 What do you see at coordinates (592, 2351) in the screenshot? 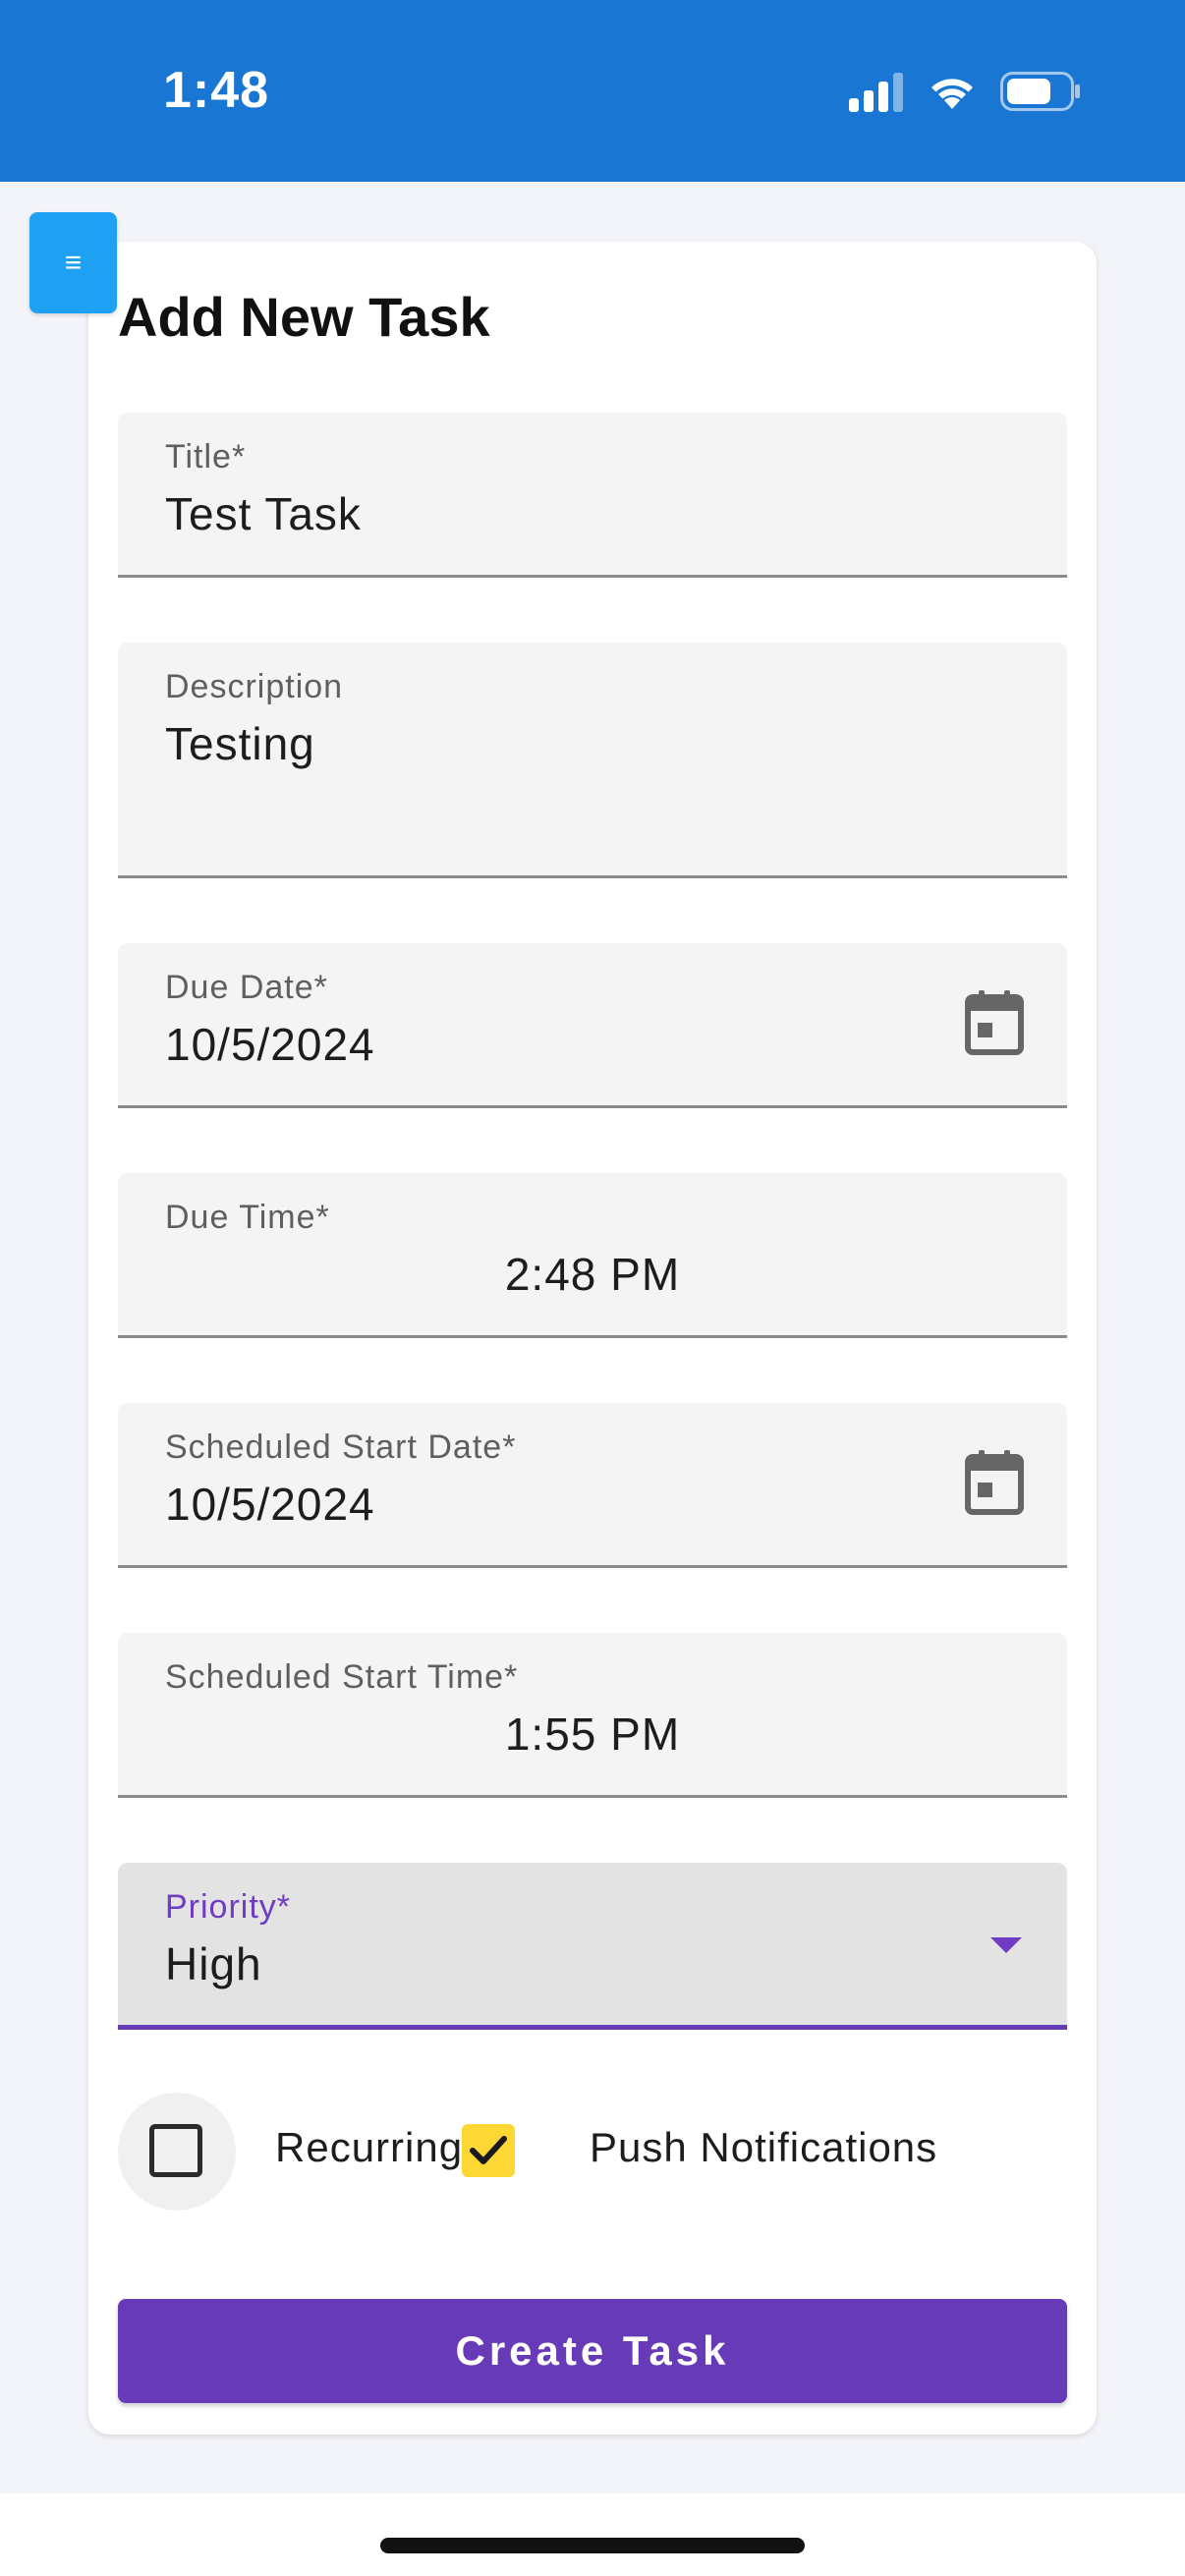
I see `create-task-button: Create Task` at bounding box center [592, 2351].